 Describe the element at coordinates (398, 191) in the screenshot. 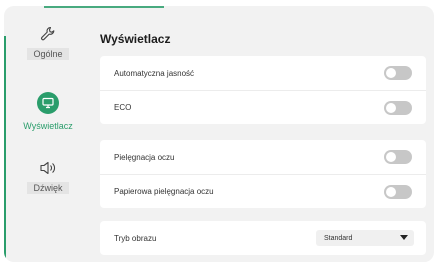

I see `paper-eye-care-toggle` at that location.